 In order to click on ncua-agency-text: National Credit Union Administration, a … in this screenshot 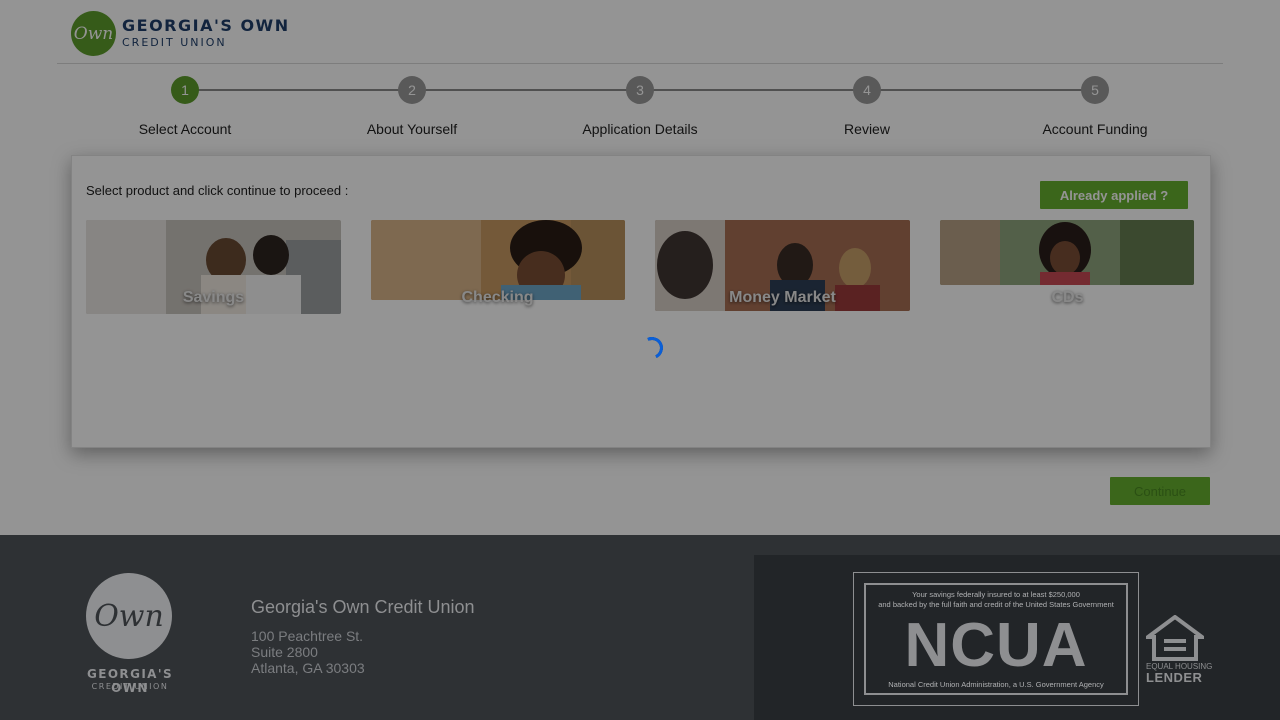, I will do `click(996, 684)`.